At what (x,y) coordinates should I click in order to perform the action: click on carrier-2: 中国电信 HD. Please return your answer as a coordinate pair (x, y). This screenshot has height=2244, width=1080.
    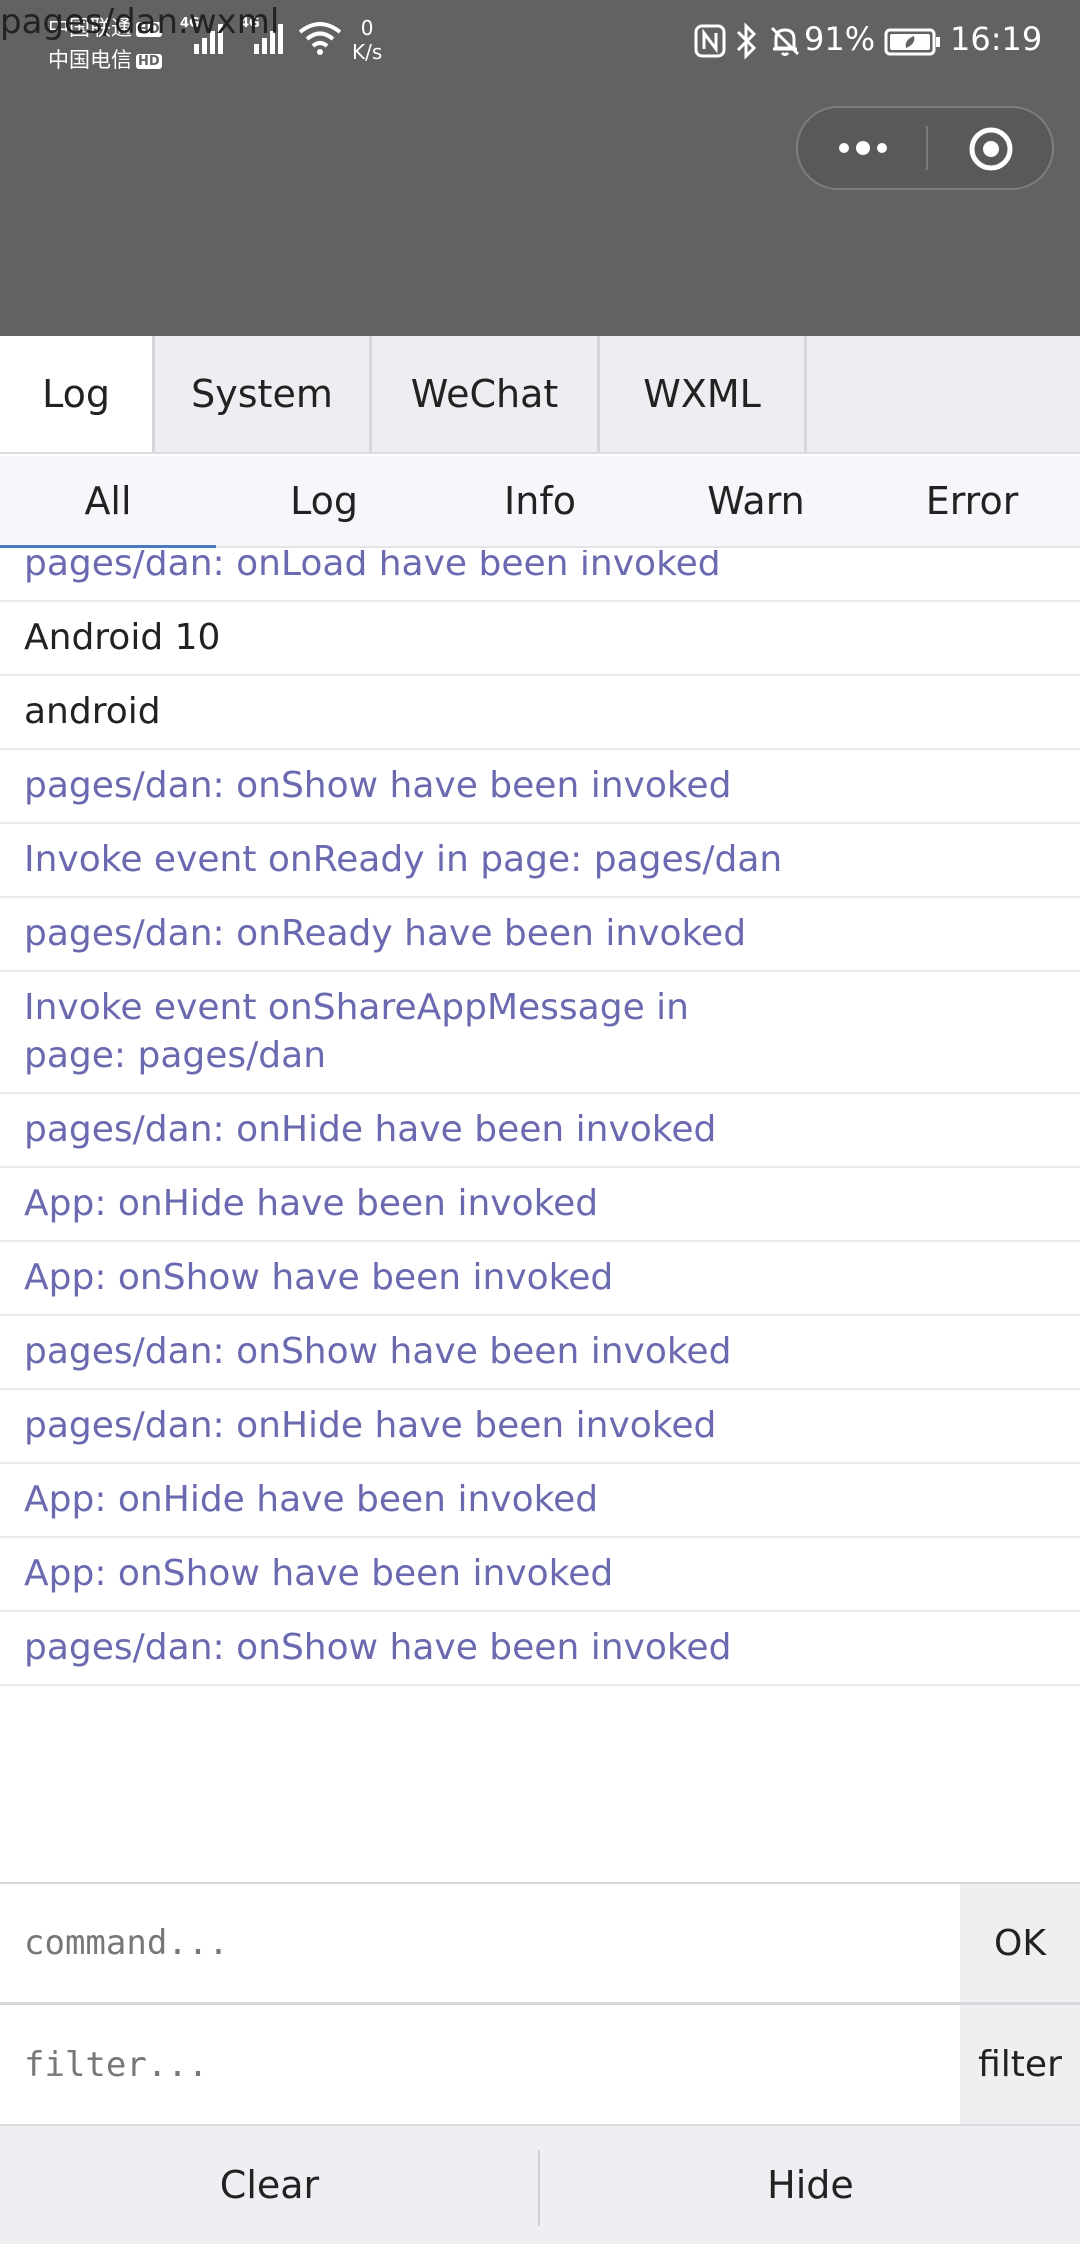
    Looking at the image, I should click on (105, 59).